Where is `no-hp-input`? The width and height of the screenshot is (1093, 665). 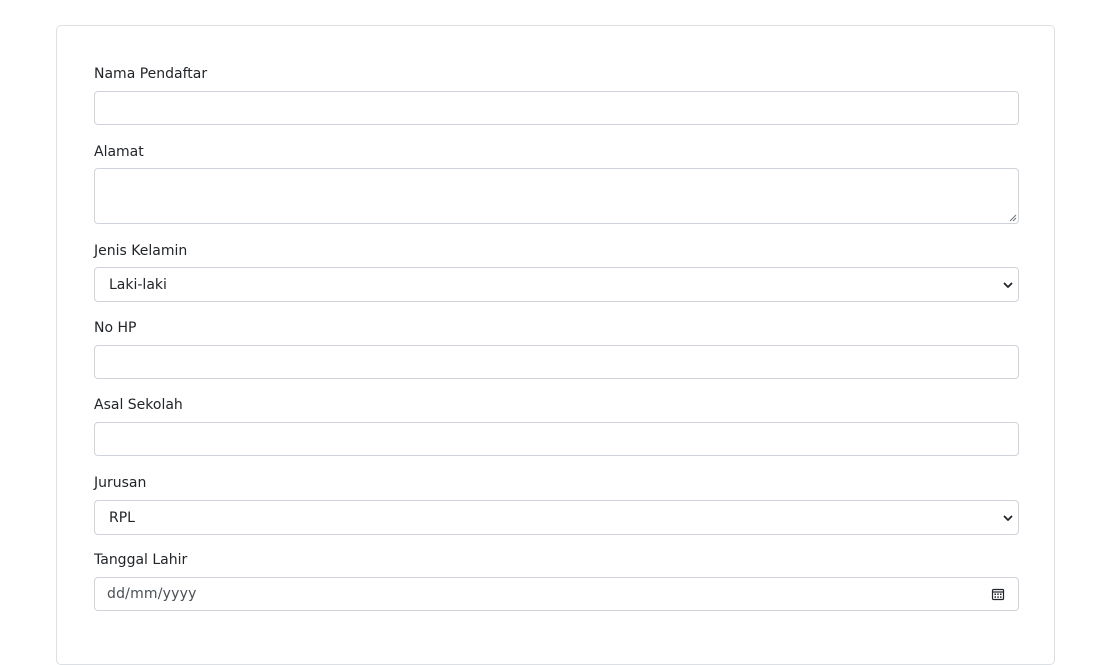
no-hp-input is located at coordinates (556, 362).